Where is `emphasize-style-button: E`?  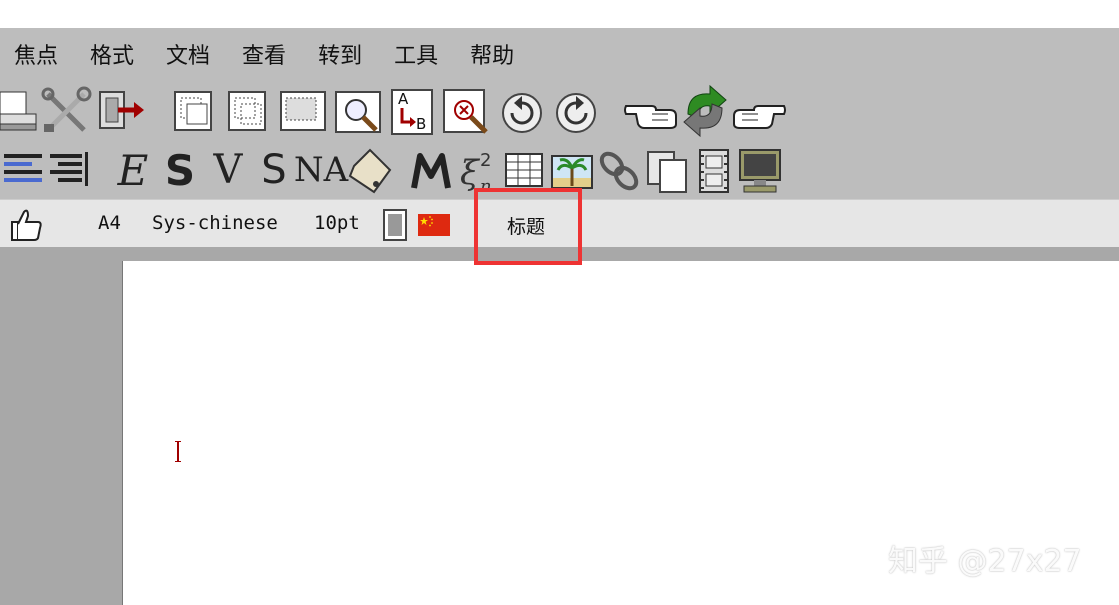
emphasize-style-button: E is located at coordinates (133, 170).